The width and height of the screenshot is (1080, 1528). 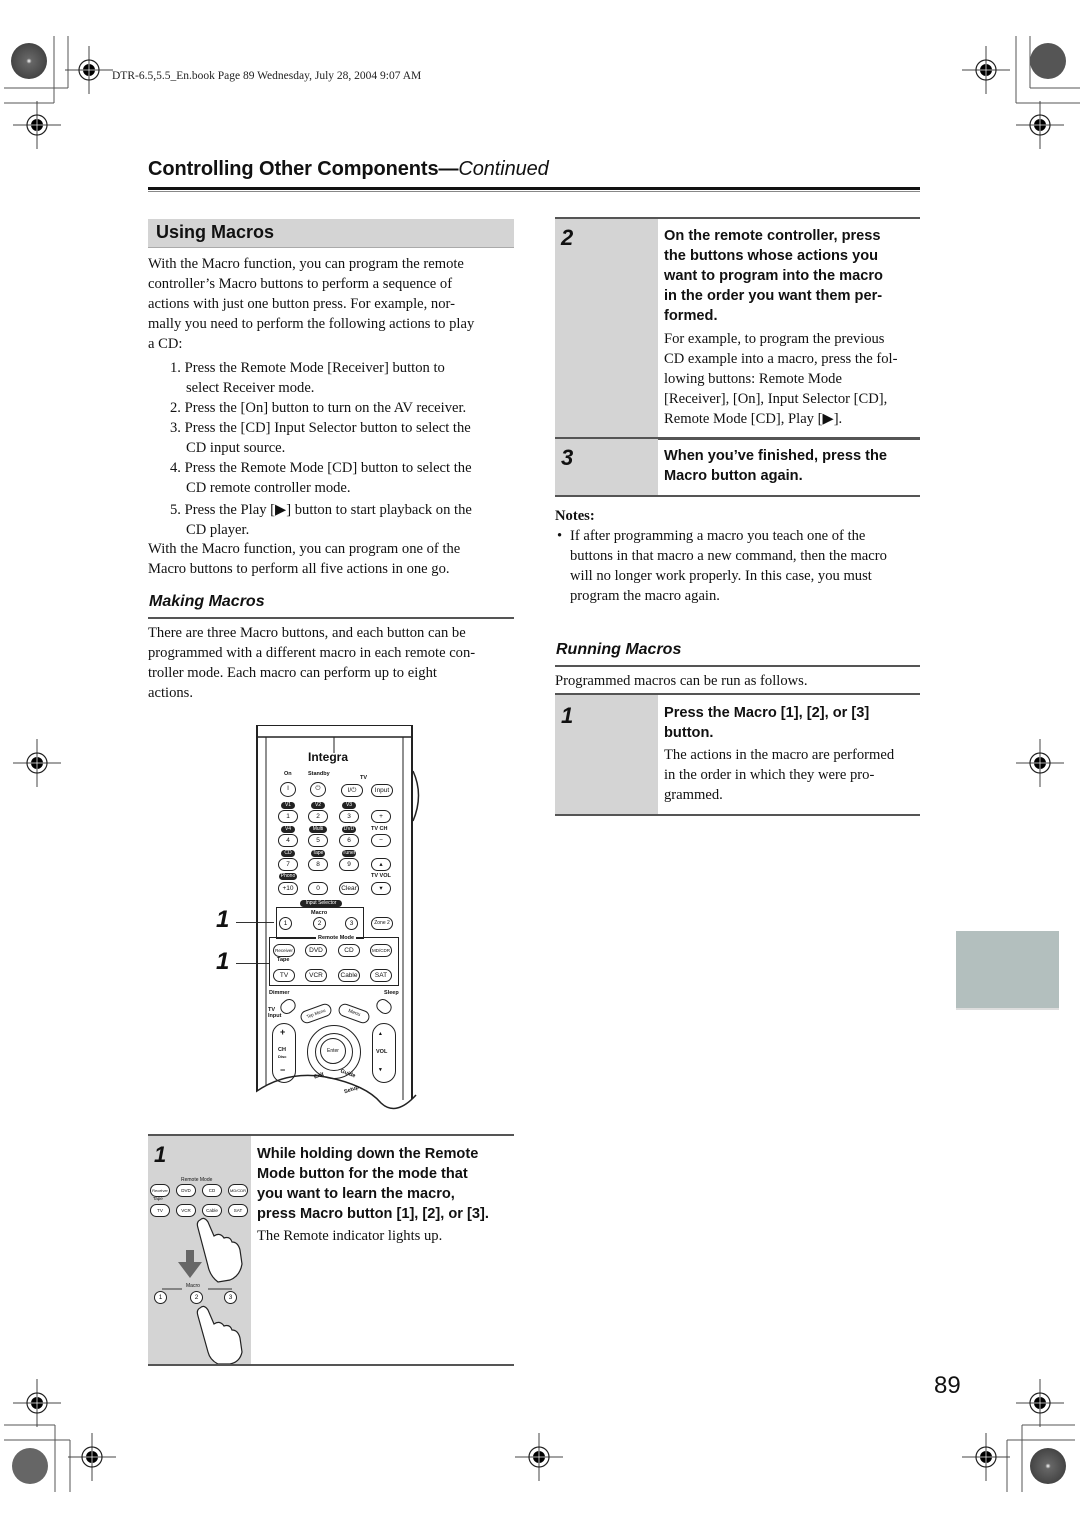 I want to click on text-line: lowing buttons: Remote Mode, so click(x=753, y=379).